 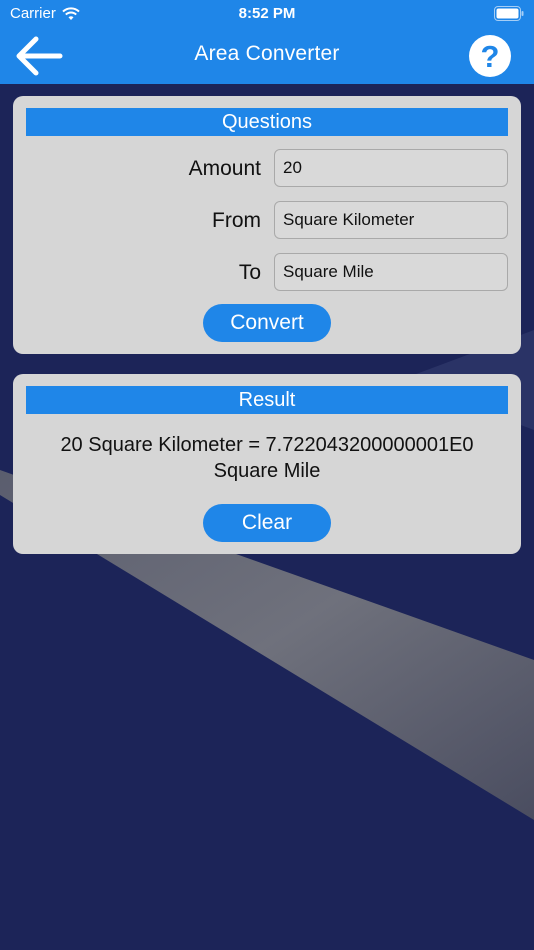 I want to click on from-row: From Square Kilometer, so click(x=267, y=220).